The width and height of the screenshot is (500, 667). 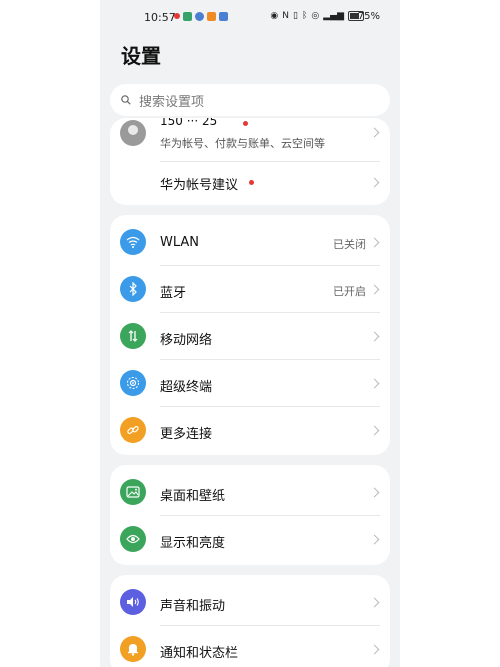 I want to click on sound-card: 声音和振动 通知和状态栏, so click(x=250, y=621).